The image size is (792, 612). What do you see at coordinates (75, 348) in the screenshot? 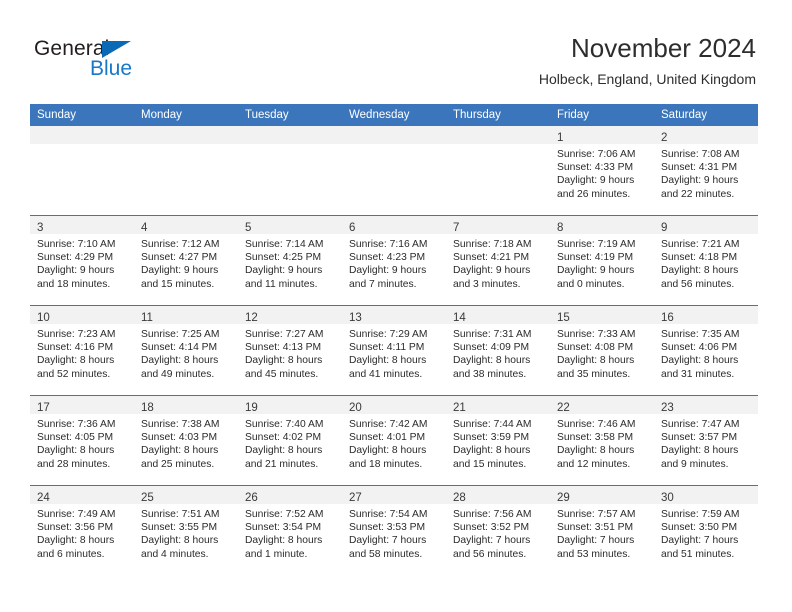
I see `sunset-time: Sunset: 4:16 PM` at bounding box center [75, 348].